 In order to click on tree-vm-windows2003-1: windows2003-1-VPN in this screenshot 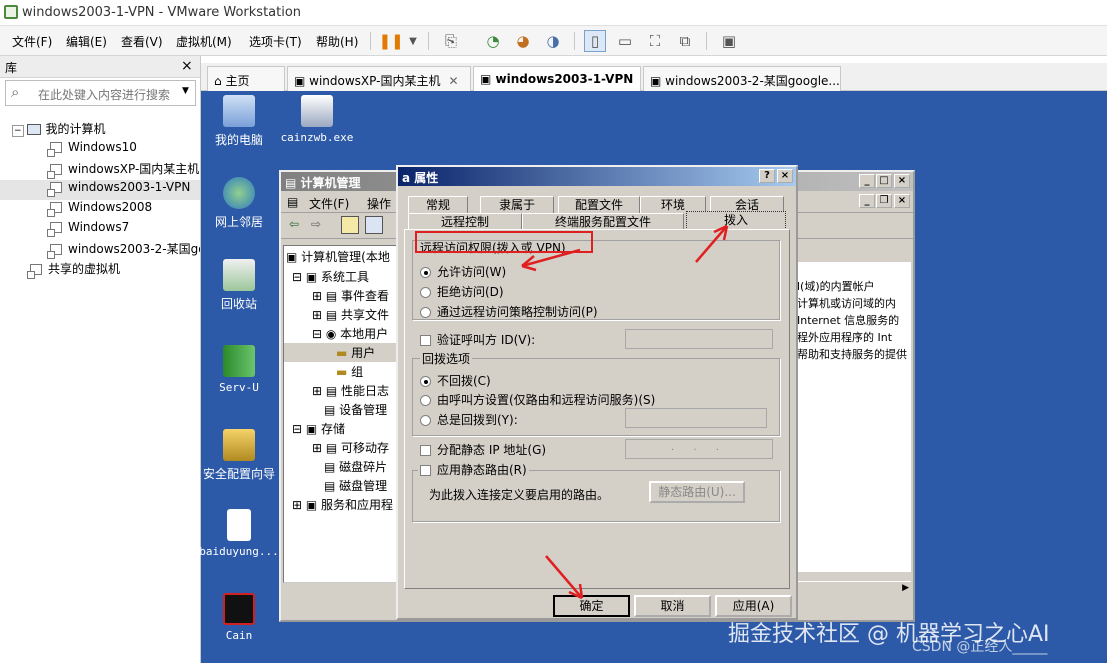, I will do `click(100, 190)`.